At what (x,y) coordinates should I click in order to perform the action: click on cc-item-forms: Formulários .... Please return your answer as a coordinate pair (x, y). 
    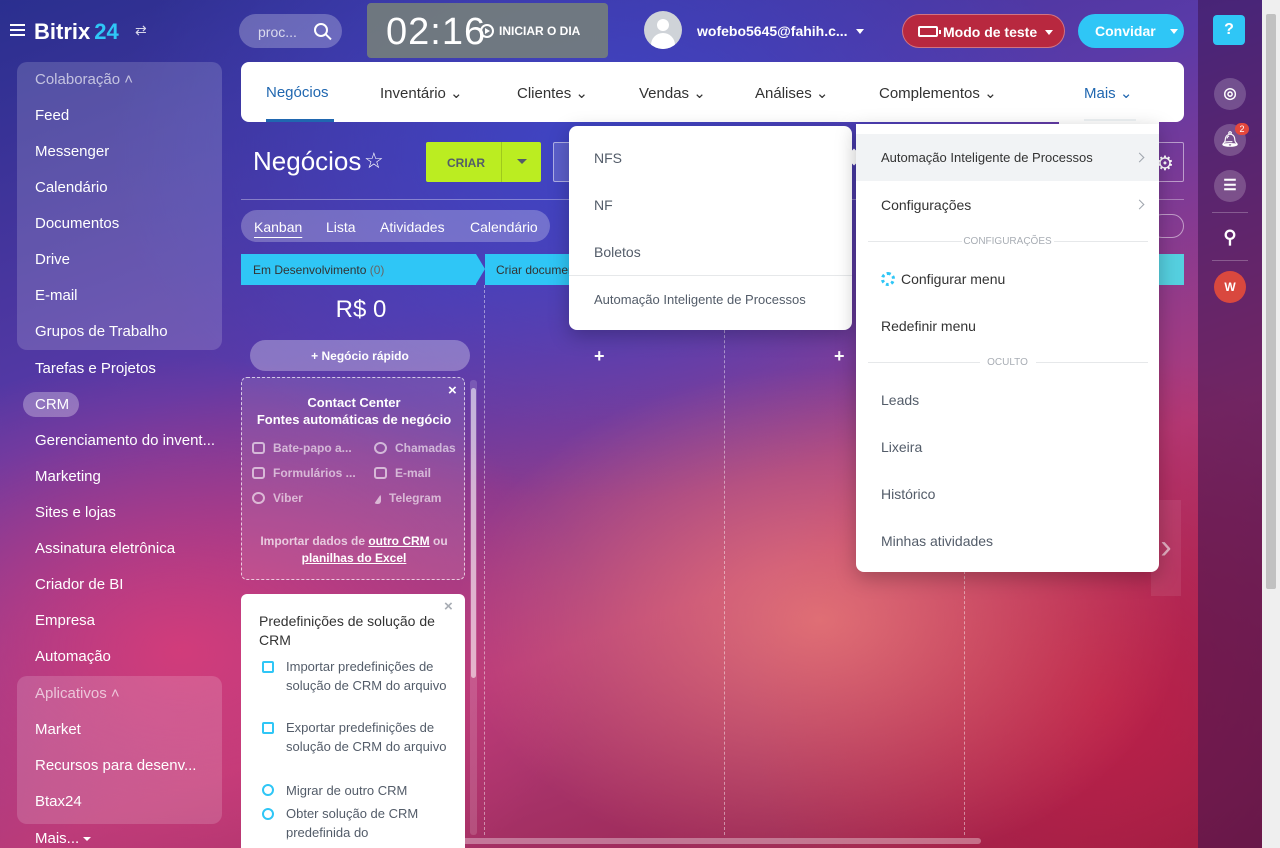
    Looking at the image, I should click on (304, 473).